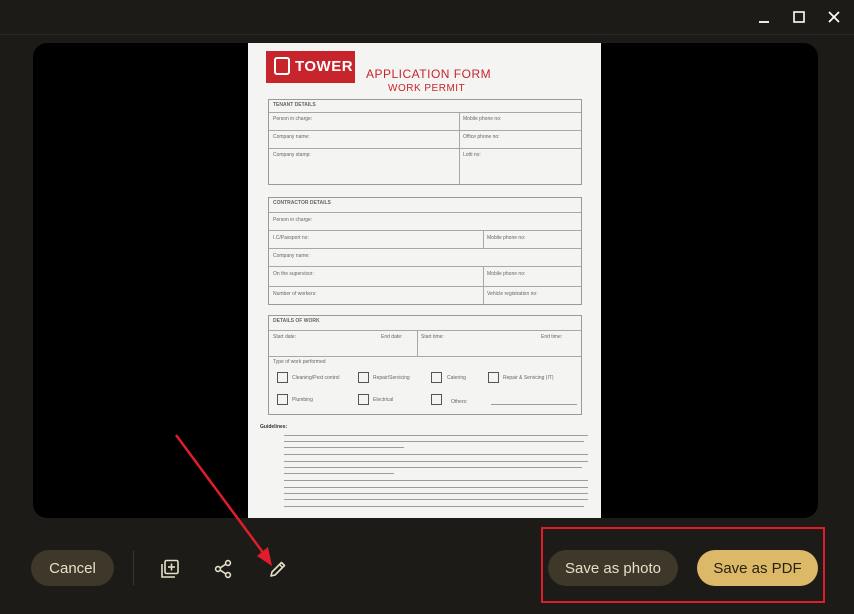 The image size is (854, 614). What do you see at coordinates (683, 565) in the screenshot?
I see `annotation-highlight-box` at bounding box center [683, 565].